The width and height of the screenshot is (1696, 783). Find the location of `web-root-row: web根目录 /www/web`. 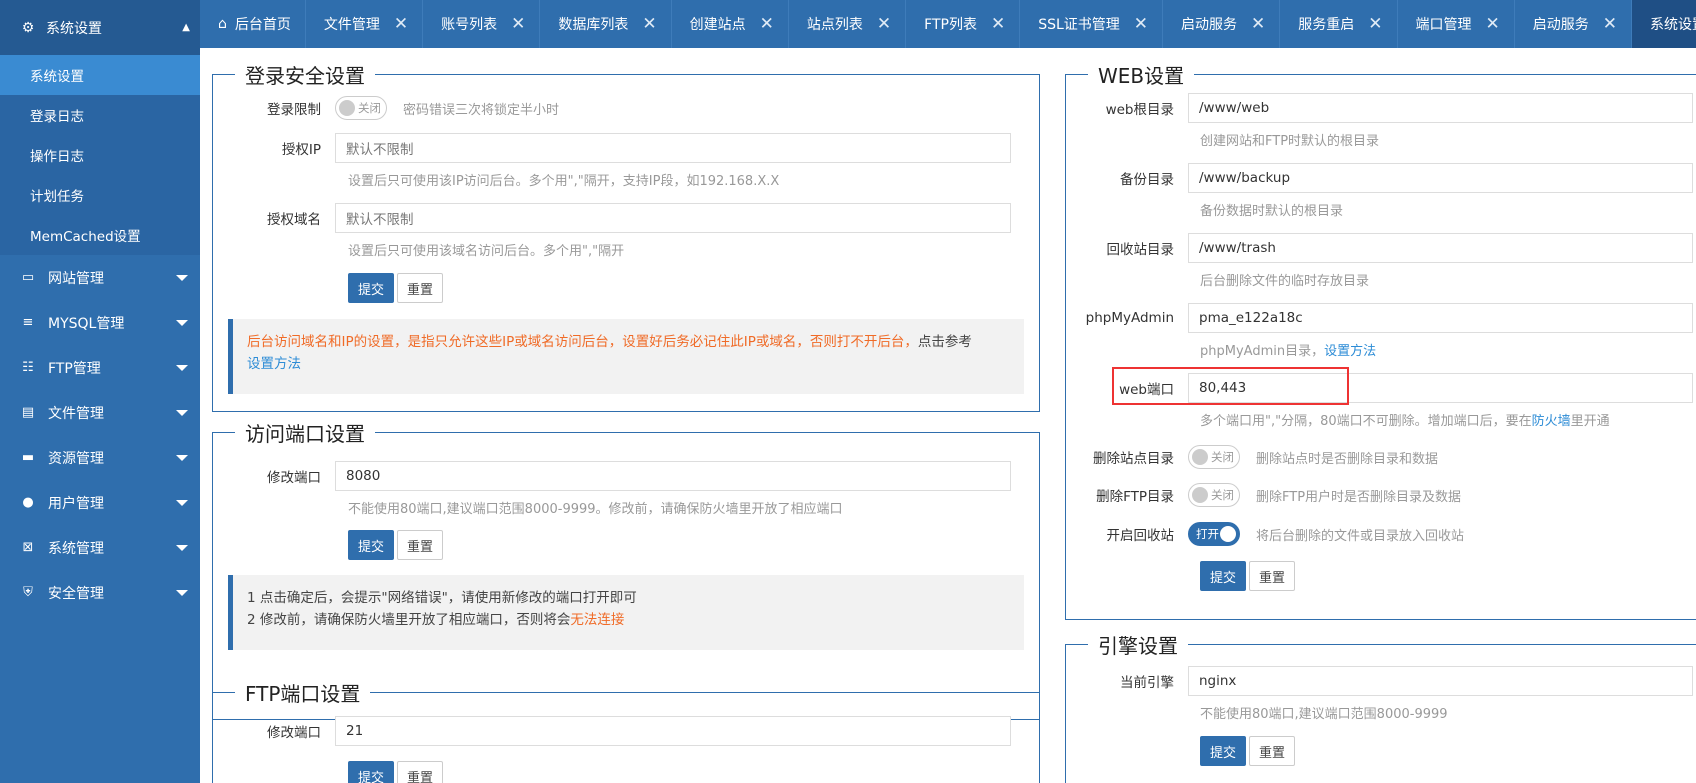

web-root-row: web根目录 /www/web is located at coordinates (1379, 108).